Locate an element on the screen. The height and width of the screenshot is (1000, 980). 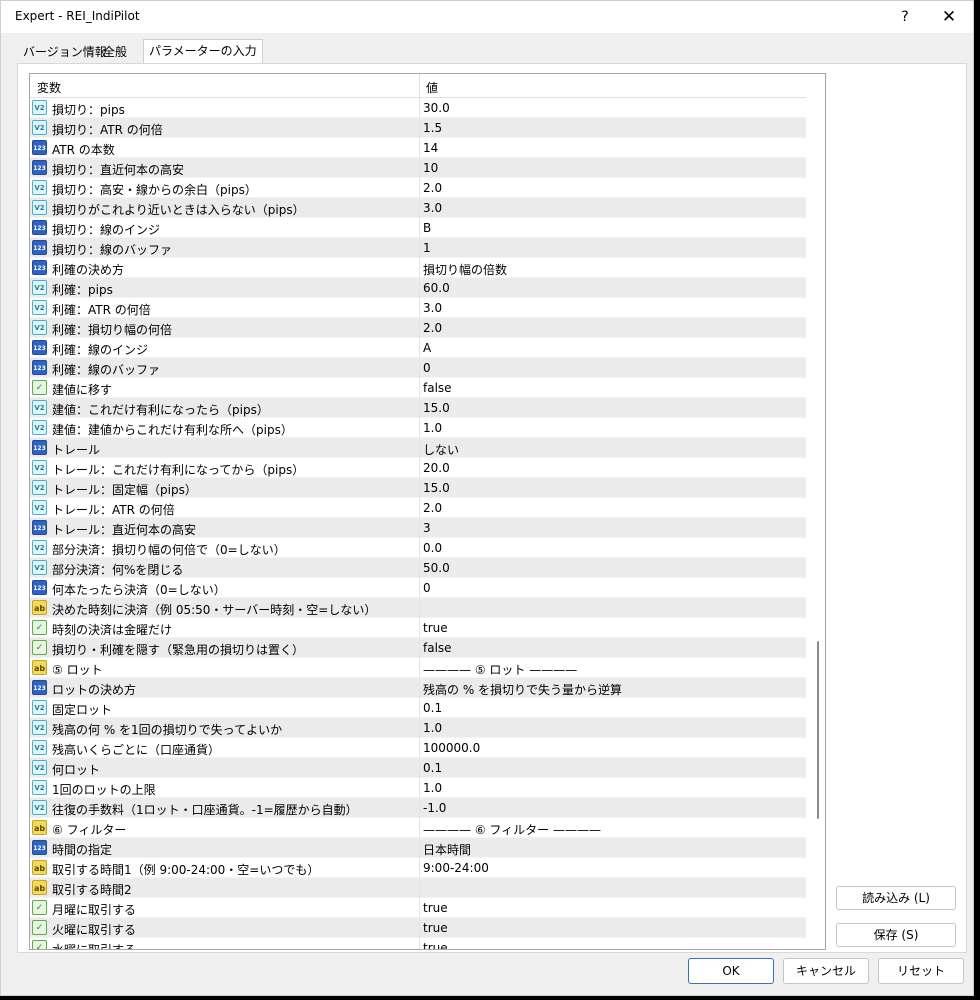
parameter-row: 123 ロットの決め方 残高の % を損切りで失う量から逆算 is located at coordinates (418, 688).